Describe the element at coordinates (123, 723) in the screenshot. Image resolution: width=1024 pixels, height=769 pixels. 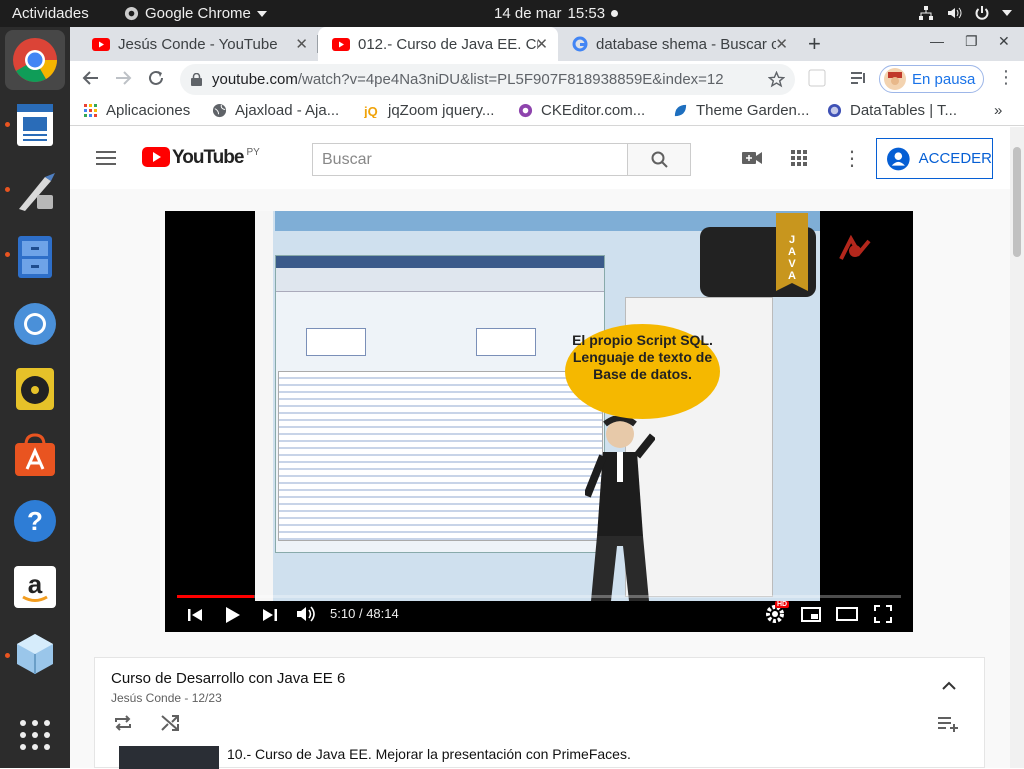
I see `loop-icon` at that location.